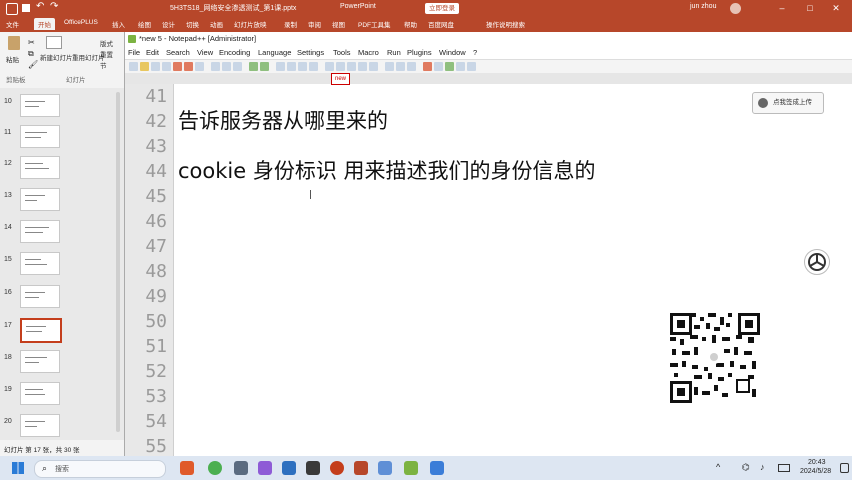 This screenshot has height=480, width=852. What do you see at coordinates (442, 8) in the screenshot?
I see `login-chip: 立即登录` at bounding box center [442, 8].